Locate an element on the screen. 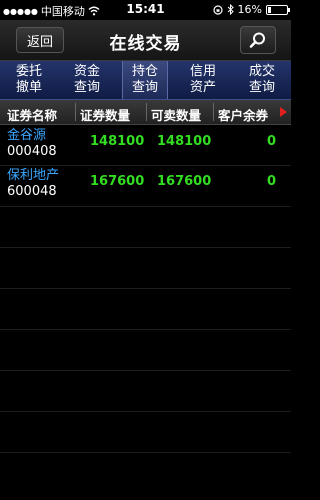  search-button is located at coordinates (258, 40).